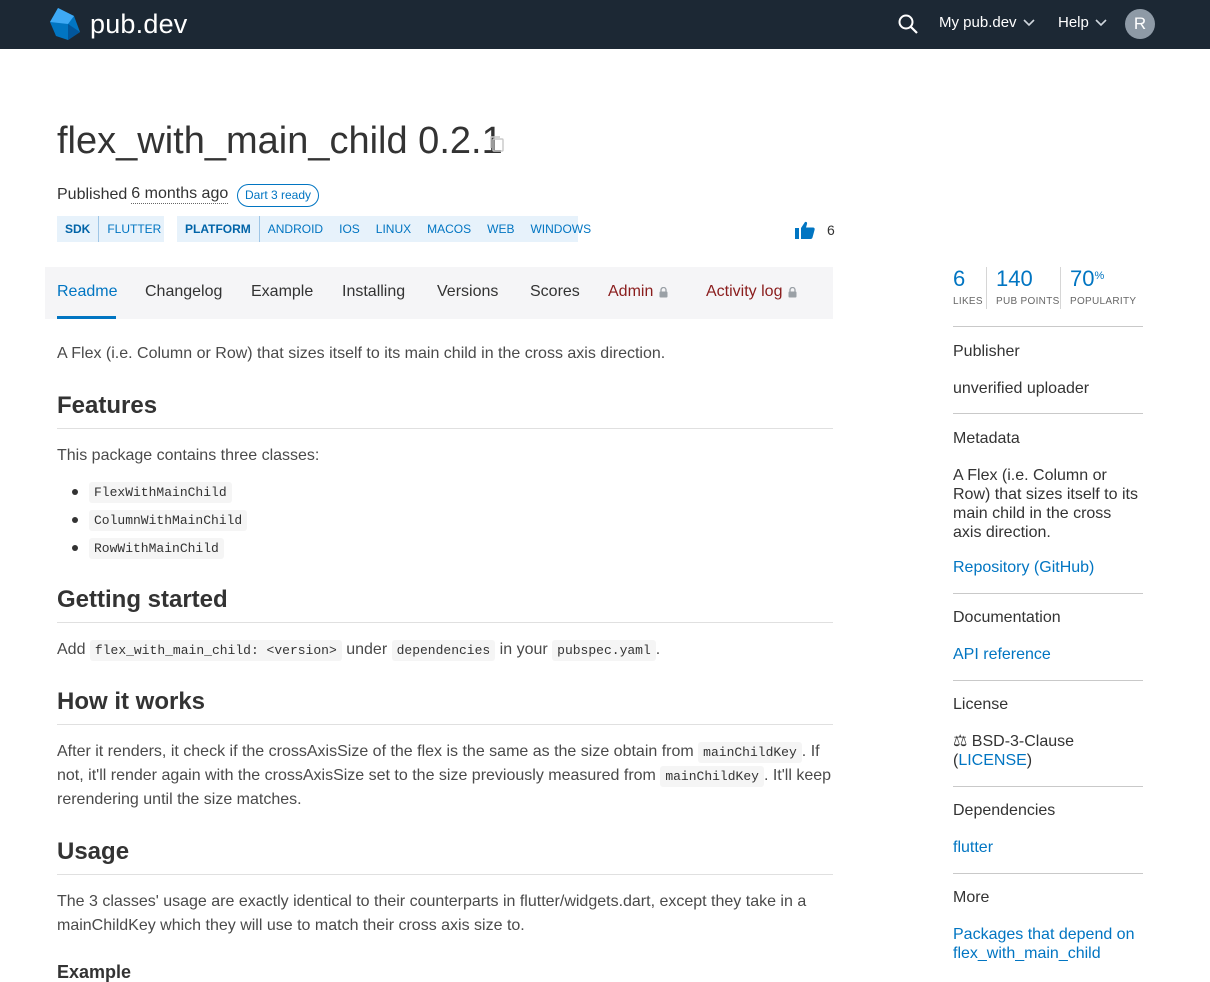 This screenshot has height=982, width=1210. I want to click on platform-tag-head: PLATFORM, so click(218, 229).